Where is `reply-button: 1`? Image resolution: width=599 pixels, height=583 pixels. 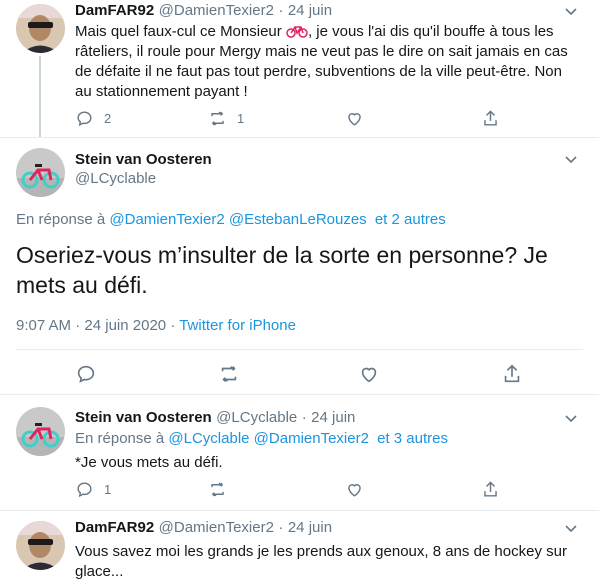 reply-button: 1 is located at coordinates (93, 489).